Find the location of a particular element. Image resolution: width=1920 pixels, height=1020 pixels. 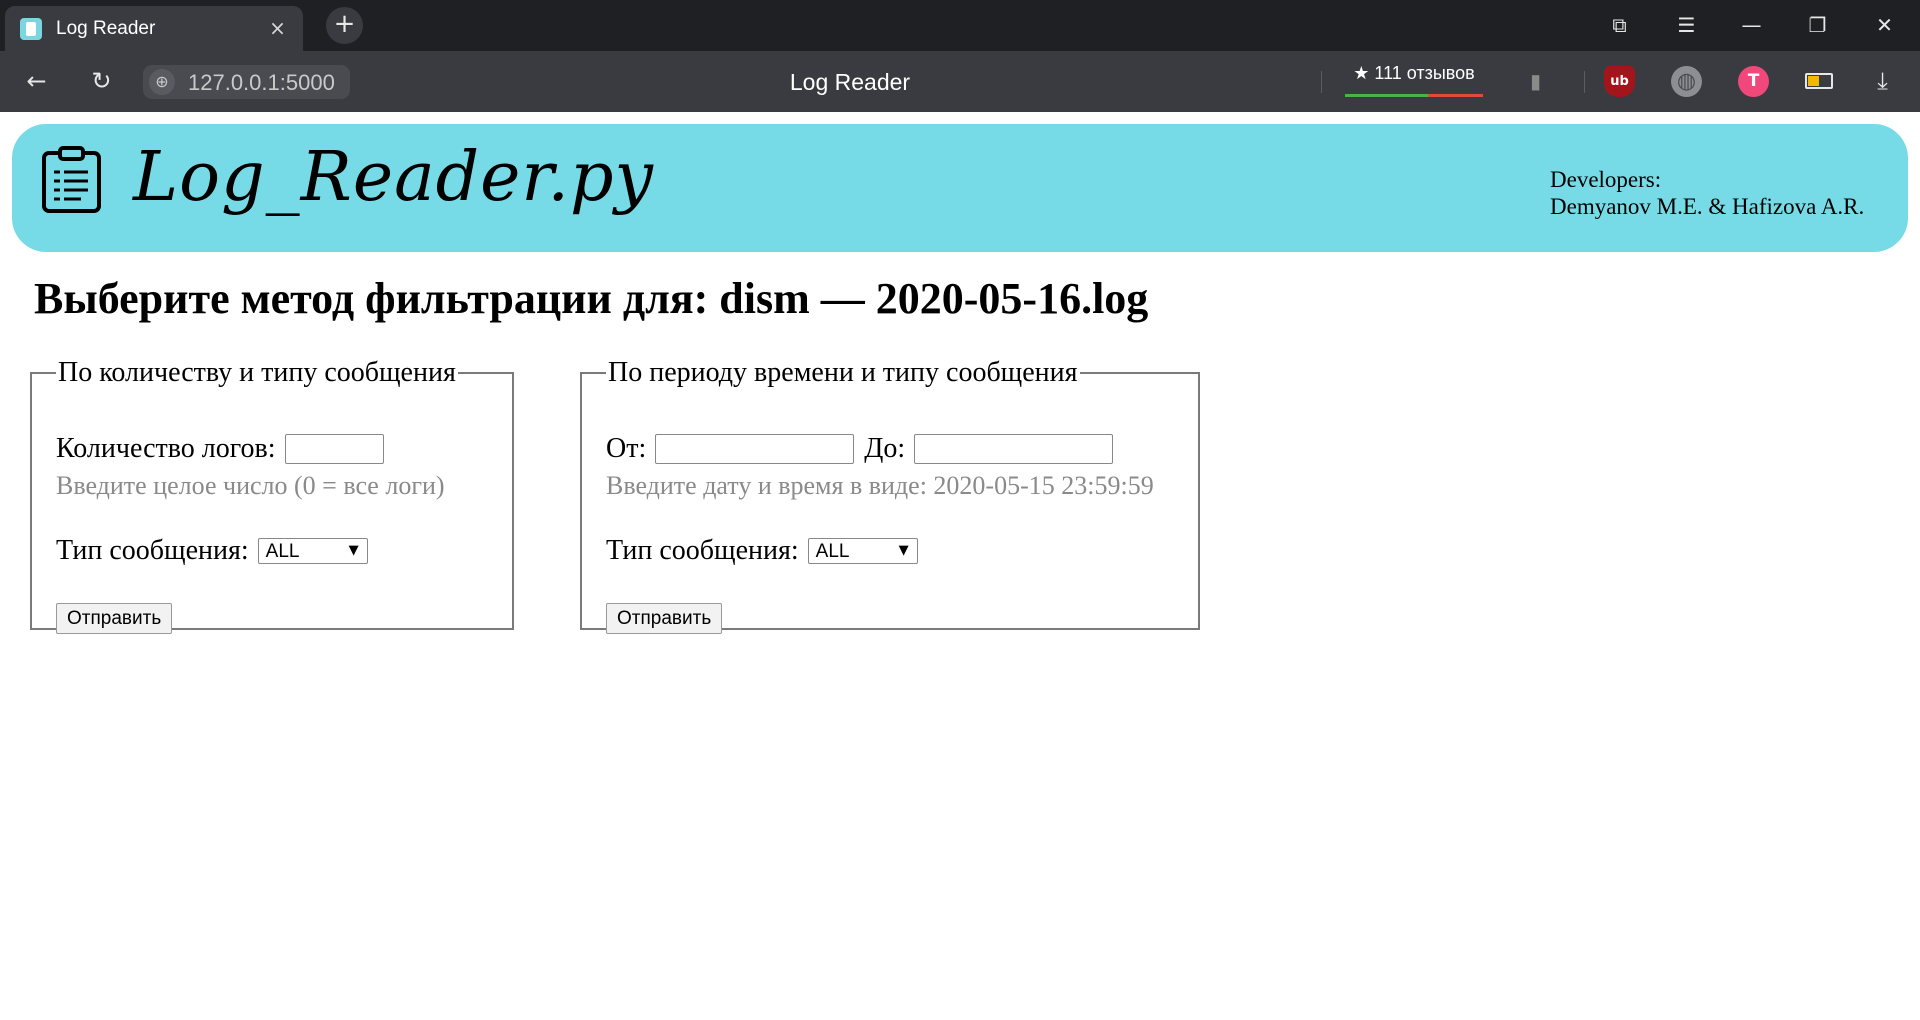

log-count-label: Количество логов: is located at coordinates (166, 448).